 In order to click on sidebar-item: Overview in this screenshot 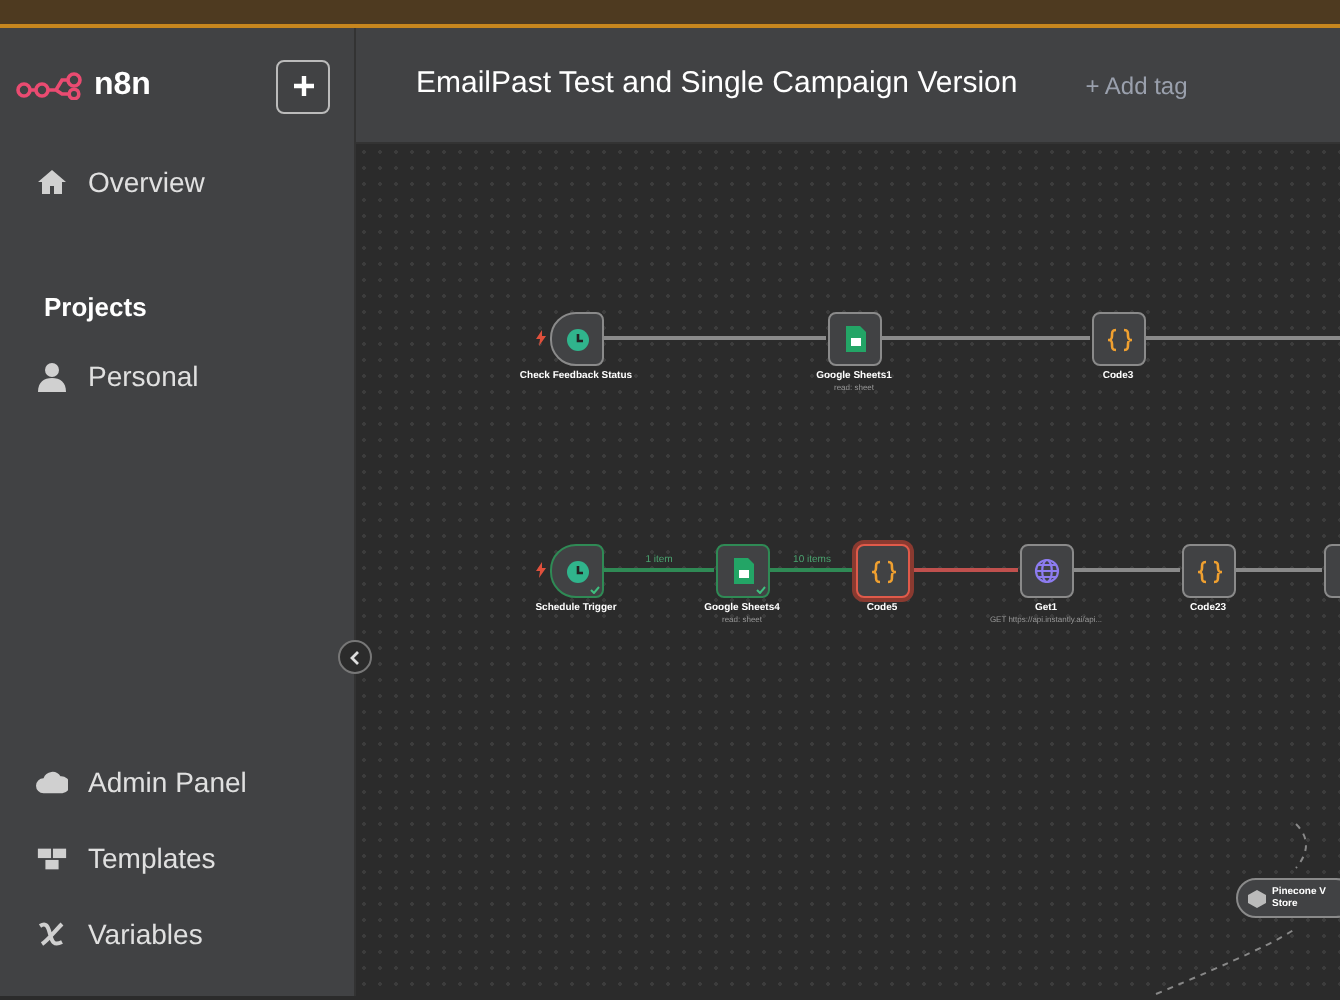, I will do `click(177, 182)`.